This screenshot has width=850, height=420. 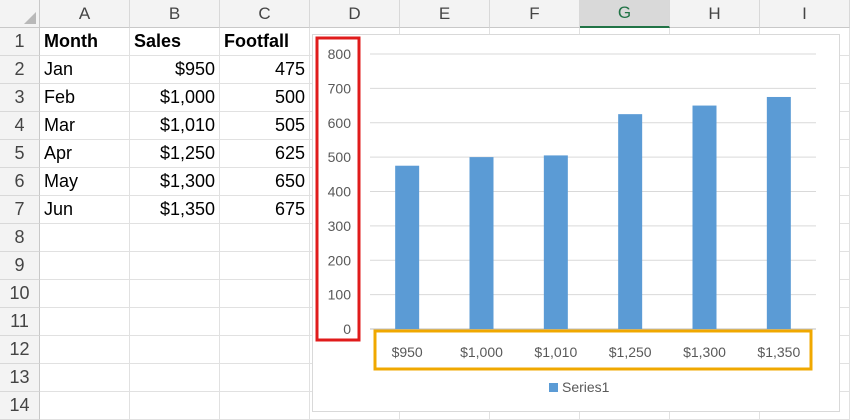 I want to click on column-header-h: H, so click(x=715, y=14).